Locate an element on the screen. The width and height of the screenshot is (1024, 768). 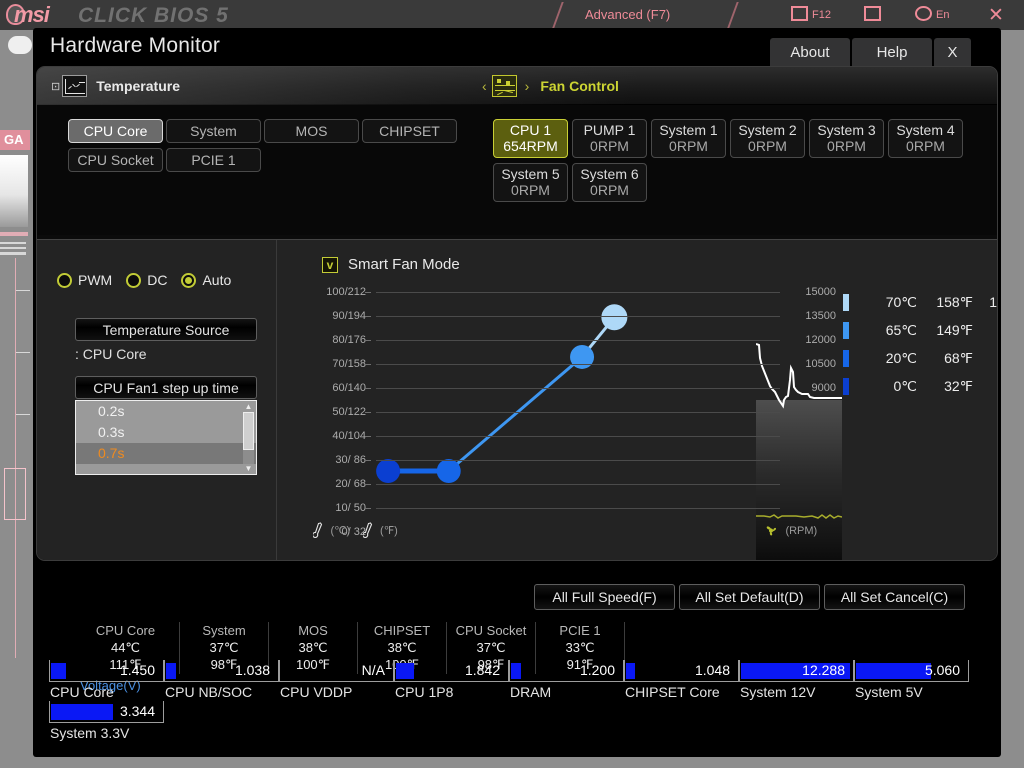
temp-source-cpu-socket: CPU Socket is located at coordinates (115, 160).